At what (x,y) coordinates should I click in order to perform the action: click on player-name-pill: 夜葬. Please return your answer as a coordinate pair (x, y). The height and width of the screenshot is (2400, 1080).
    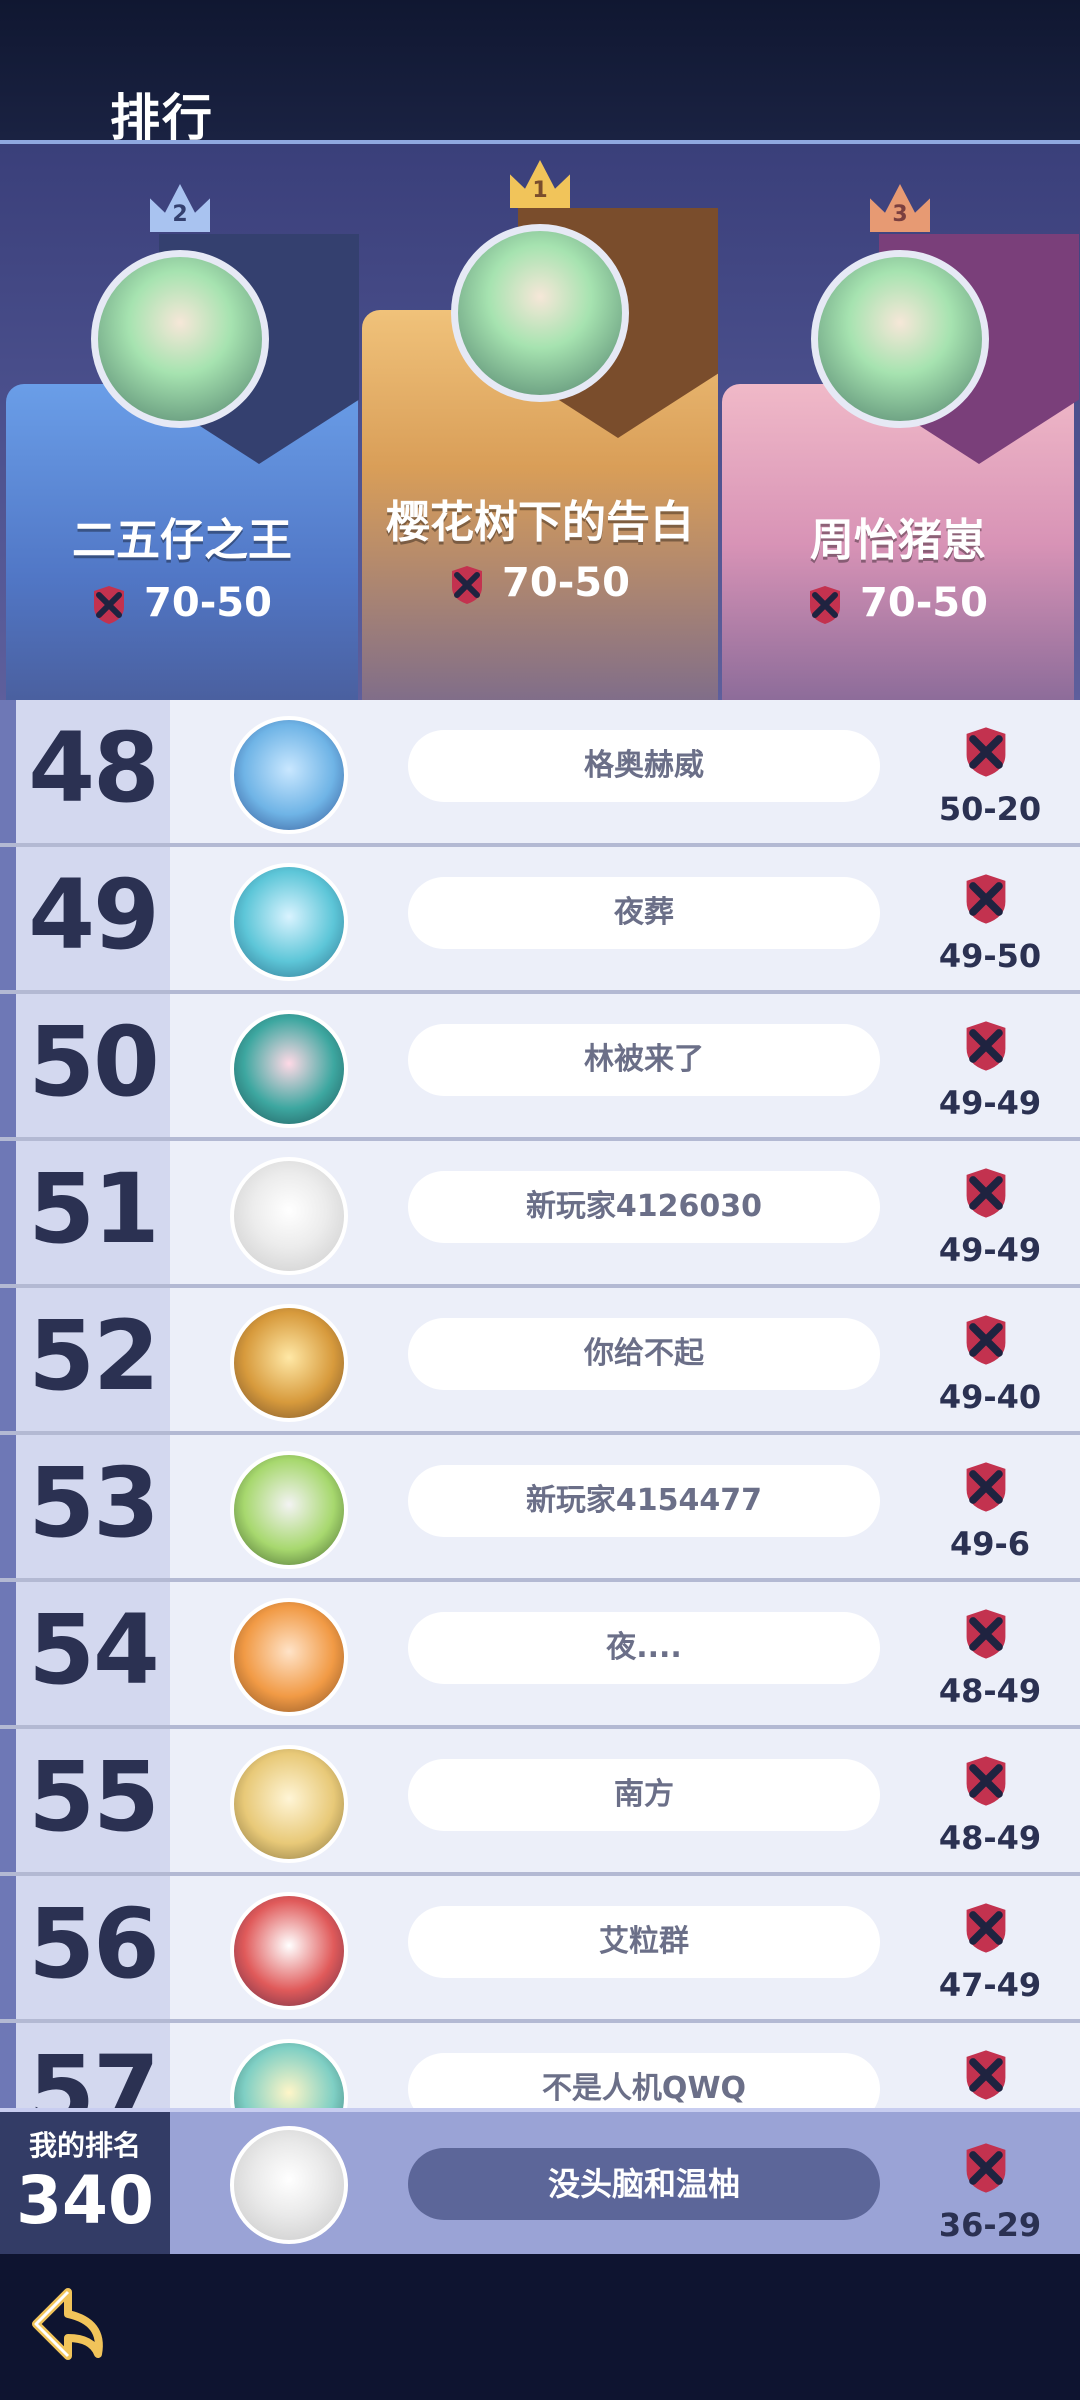
    Looking at the image, I should click on (644, 913).